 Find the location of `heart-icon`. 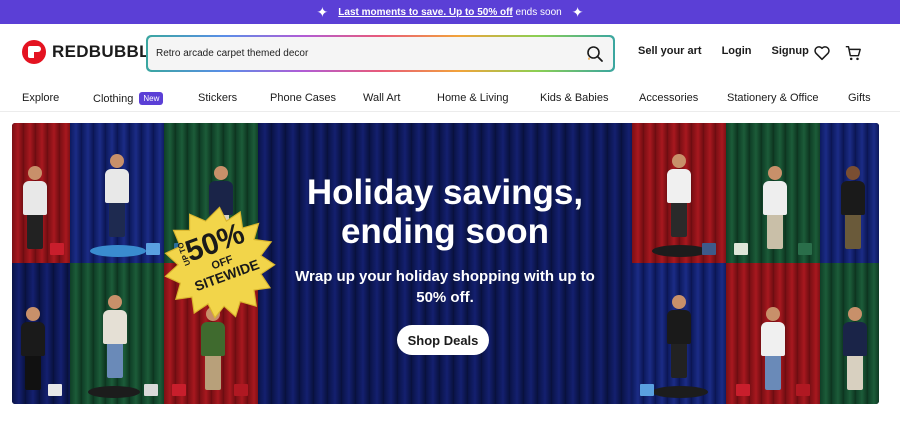

heart-icon is located at coordinates (822, 53).